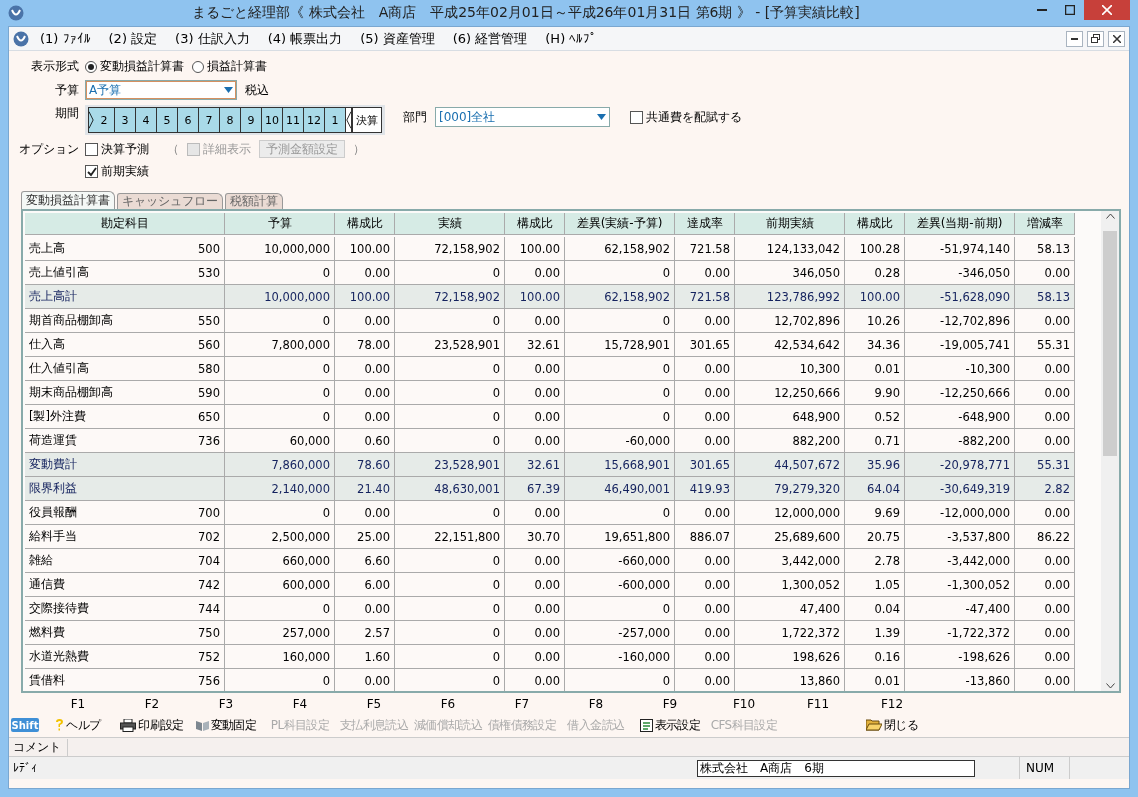 The image size is (1138, 797). Describe the element at coordinates (117, 171) in the screenshot. I see `previous-checkbox: 前期実績` at that location.